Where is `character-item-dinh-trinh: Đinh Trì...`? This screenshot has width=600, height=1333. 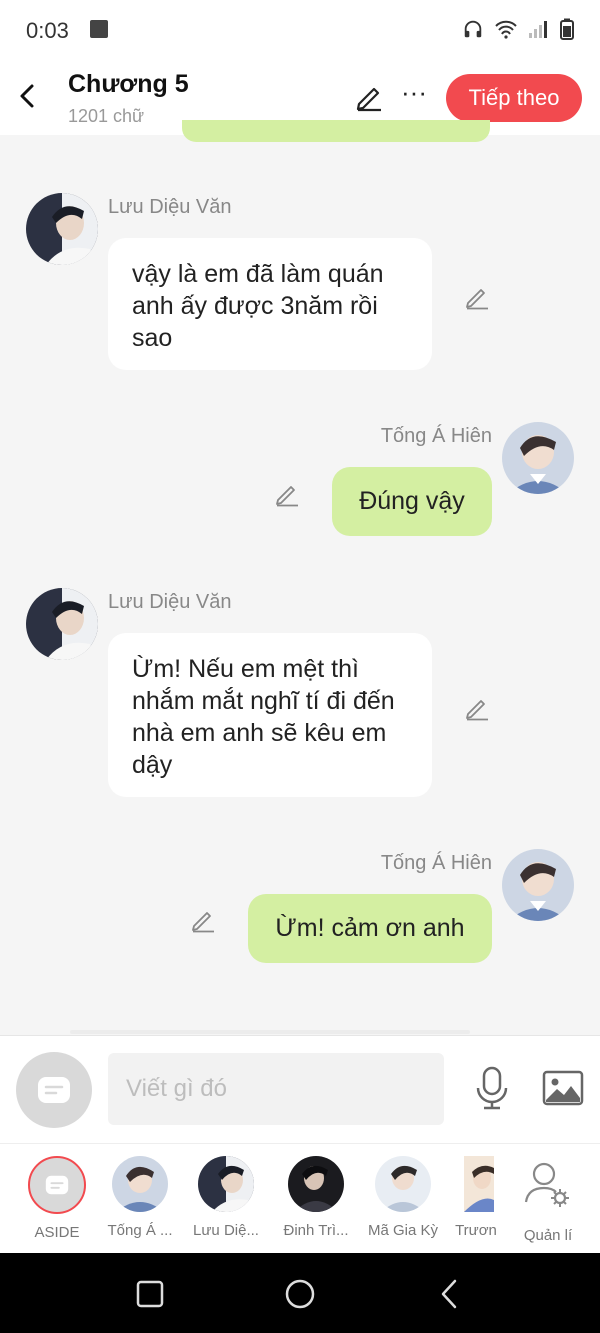 character-item-dinh-trinh: Đinh Trì... is located at coordinates (316, 1197).